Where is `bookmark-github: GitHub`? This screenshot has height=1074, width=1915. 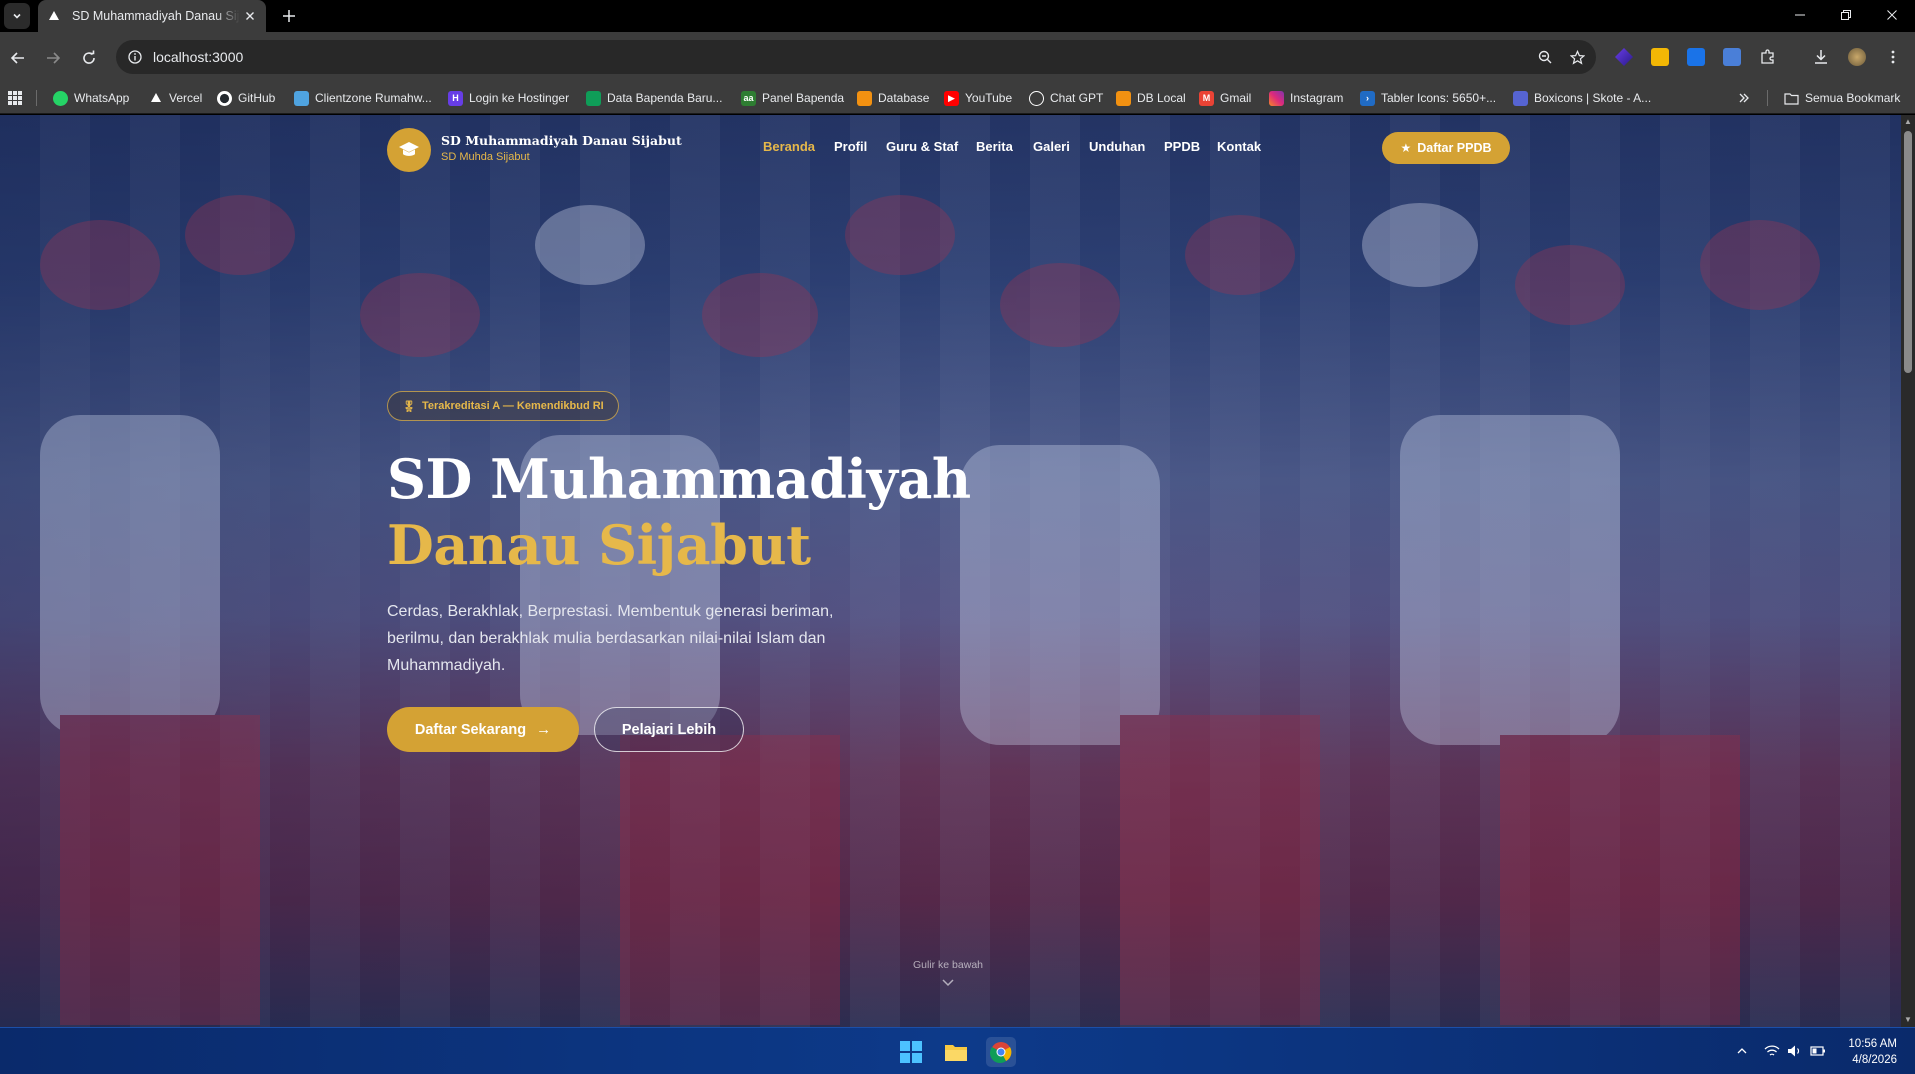 bookmark-github: GitHub is located at coordinates (246, 98).